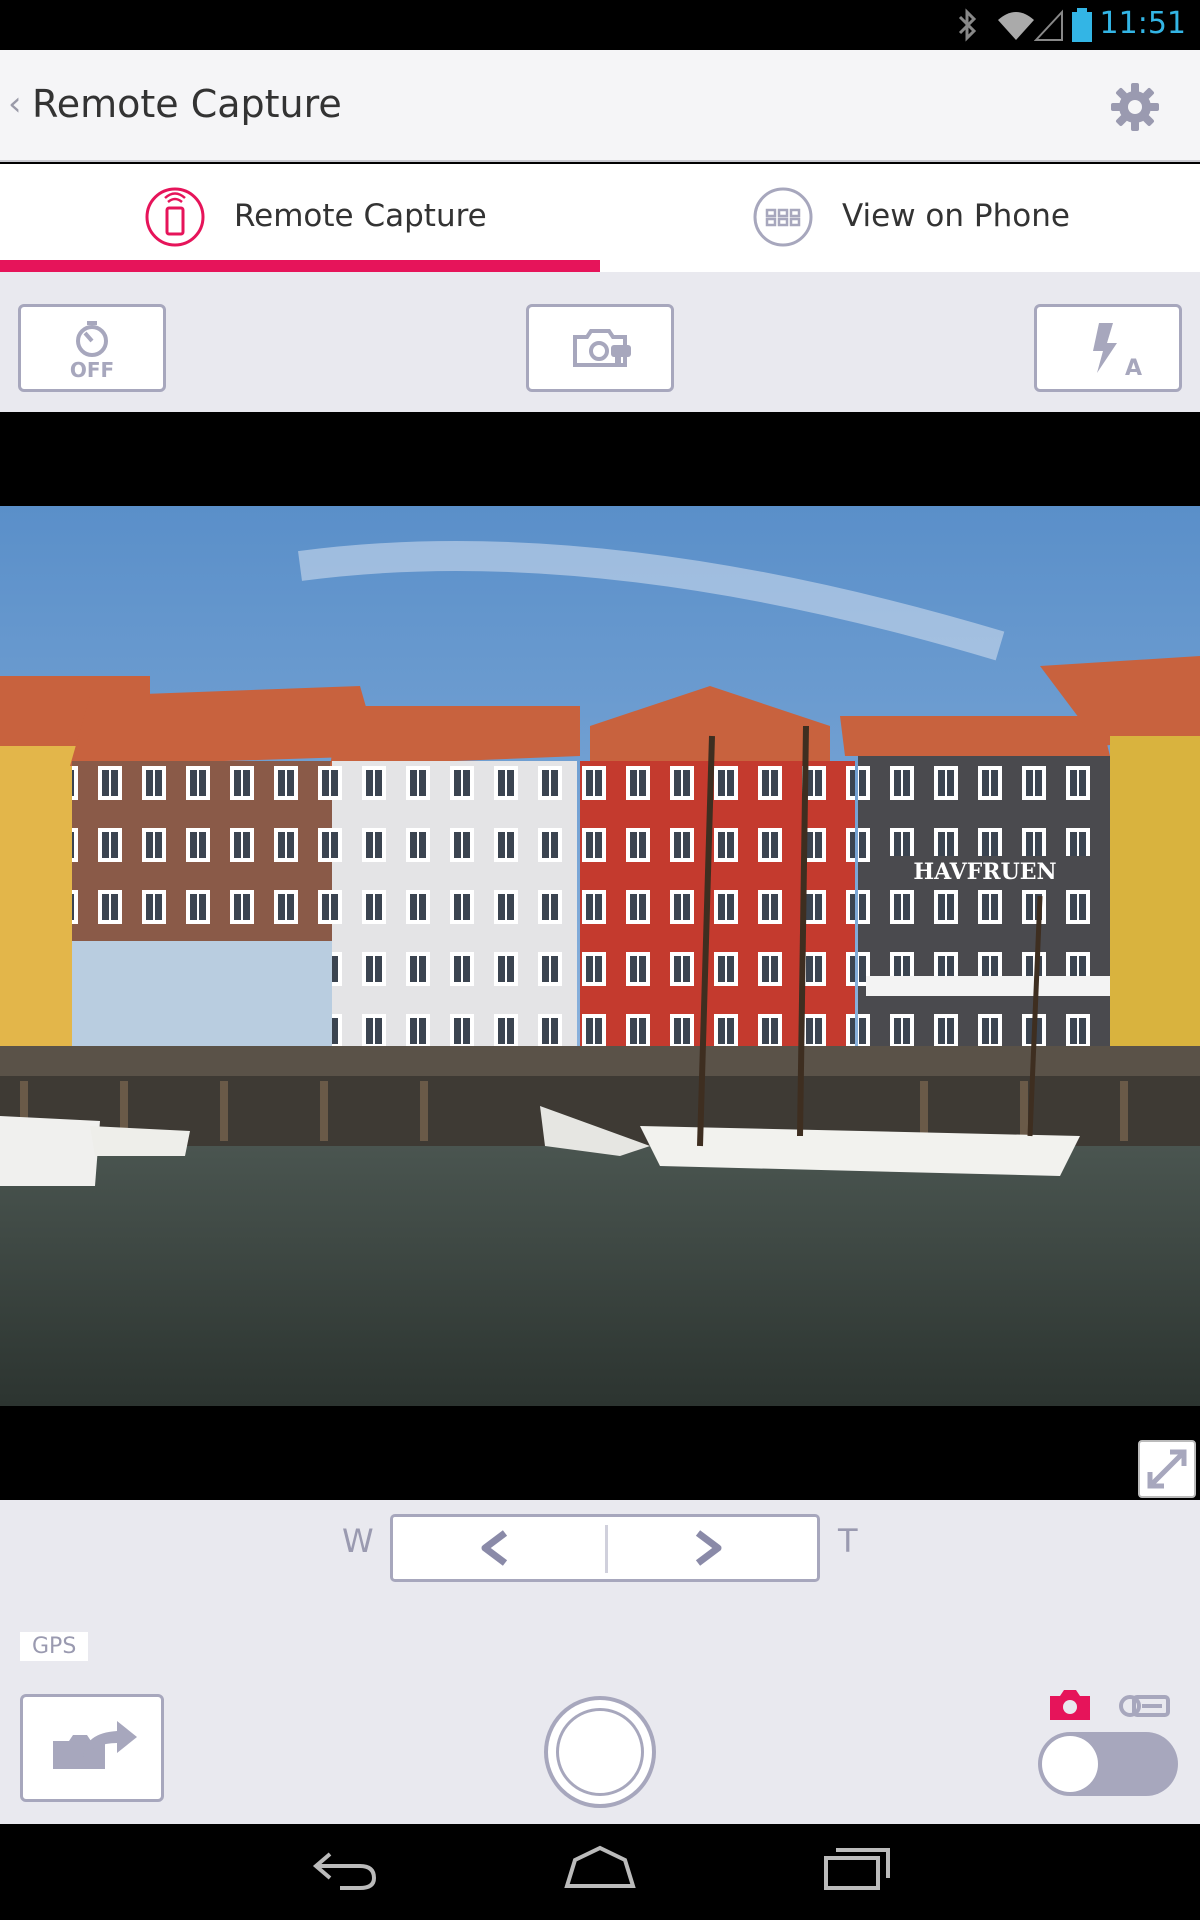 The height and width of the screenshot is (1920, 1200). What do you see at coordinates (95, 1745) in the screenshot?
I see `share-icon` at bounding box center [95, 1745].